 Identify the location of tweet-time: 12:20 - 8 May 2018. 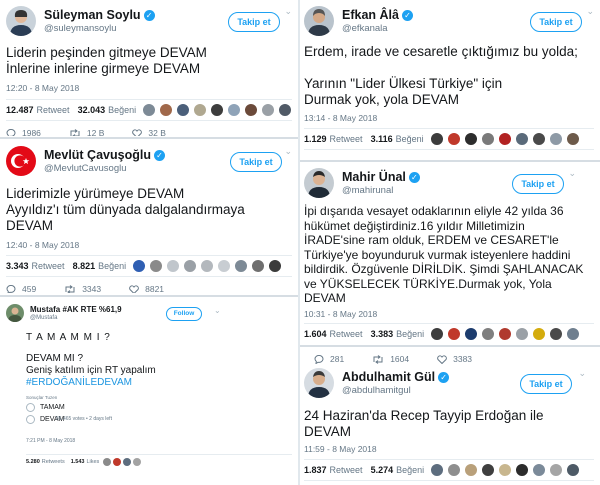
(149, 88).